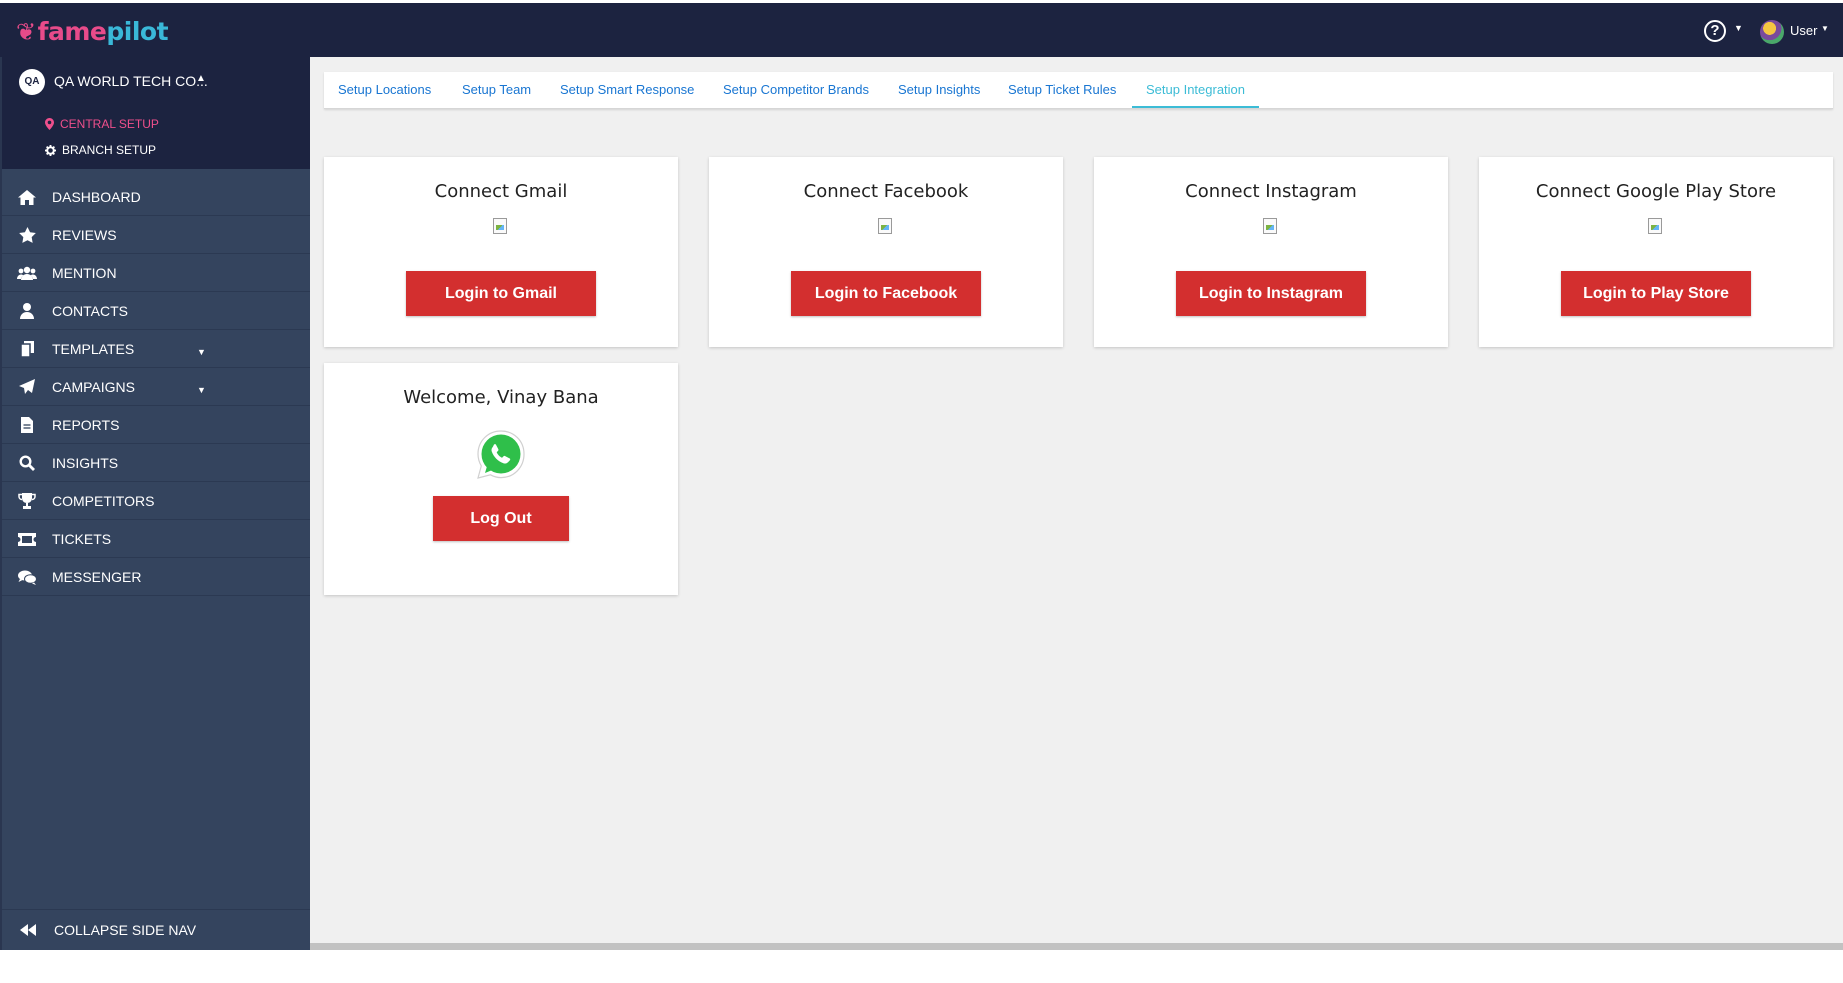 The width and height of the screenshot is (1843, 983). I want to click on famepilot-logo: ❦ fame pilot, so click(92, 31).